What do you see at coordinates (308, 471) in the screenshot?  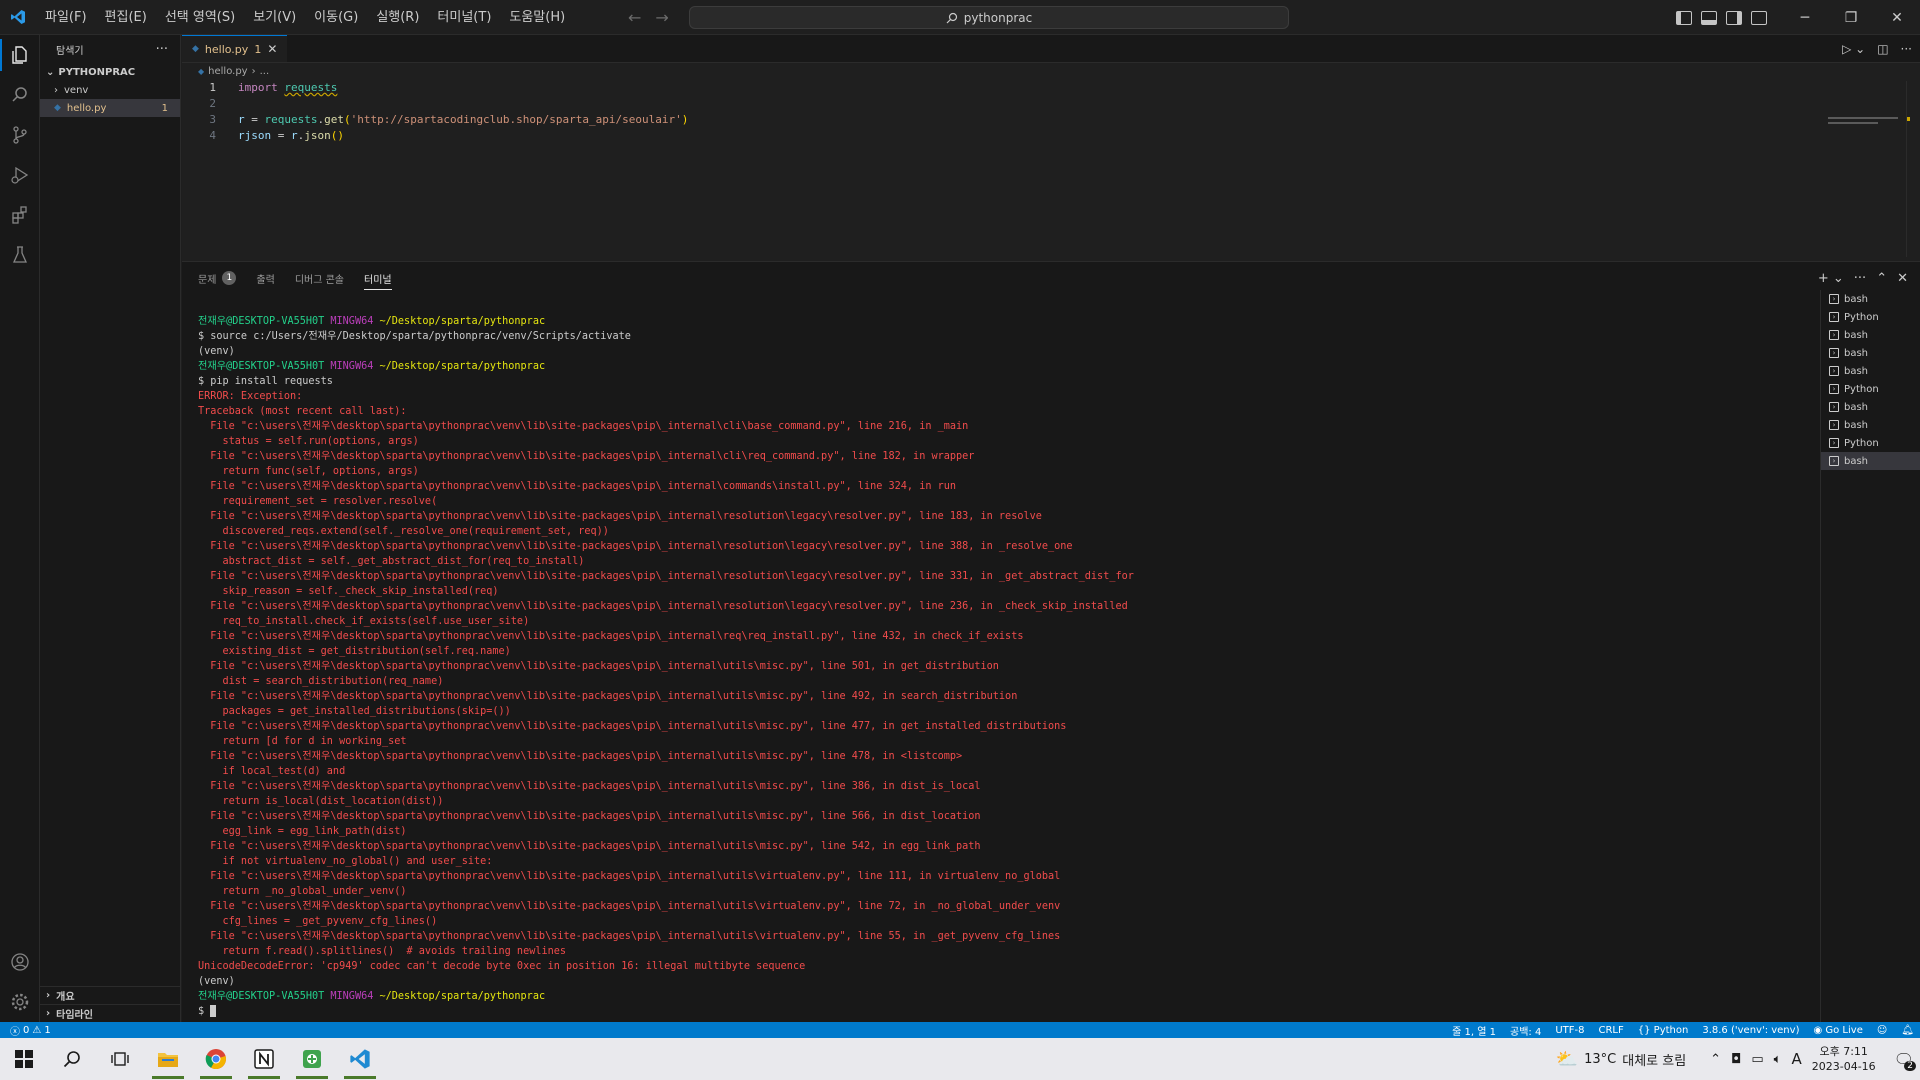 I see `terminal-error-line: return func(self, options, args)` at bounding box center [308, 471].